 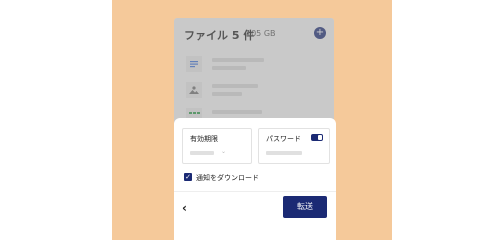 What do you see at coordinates (294, 146) in the screenshot?
I see `password-option: パスワード` at bounding box center [294, 146].